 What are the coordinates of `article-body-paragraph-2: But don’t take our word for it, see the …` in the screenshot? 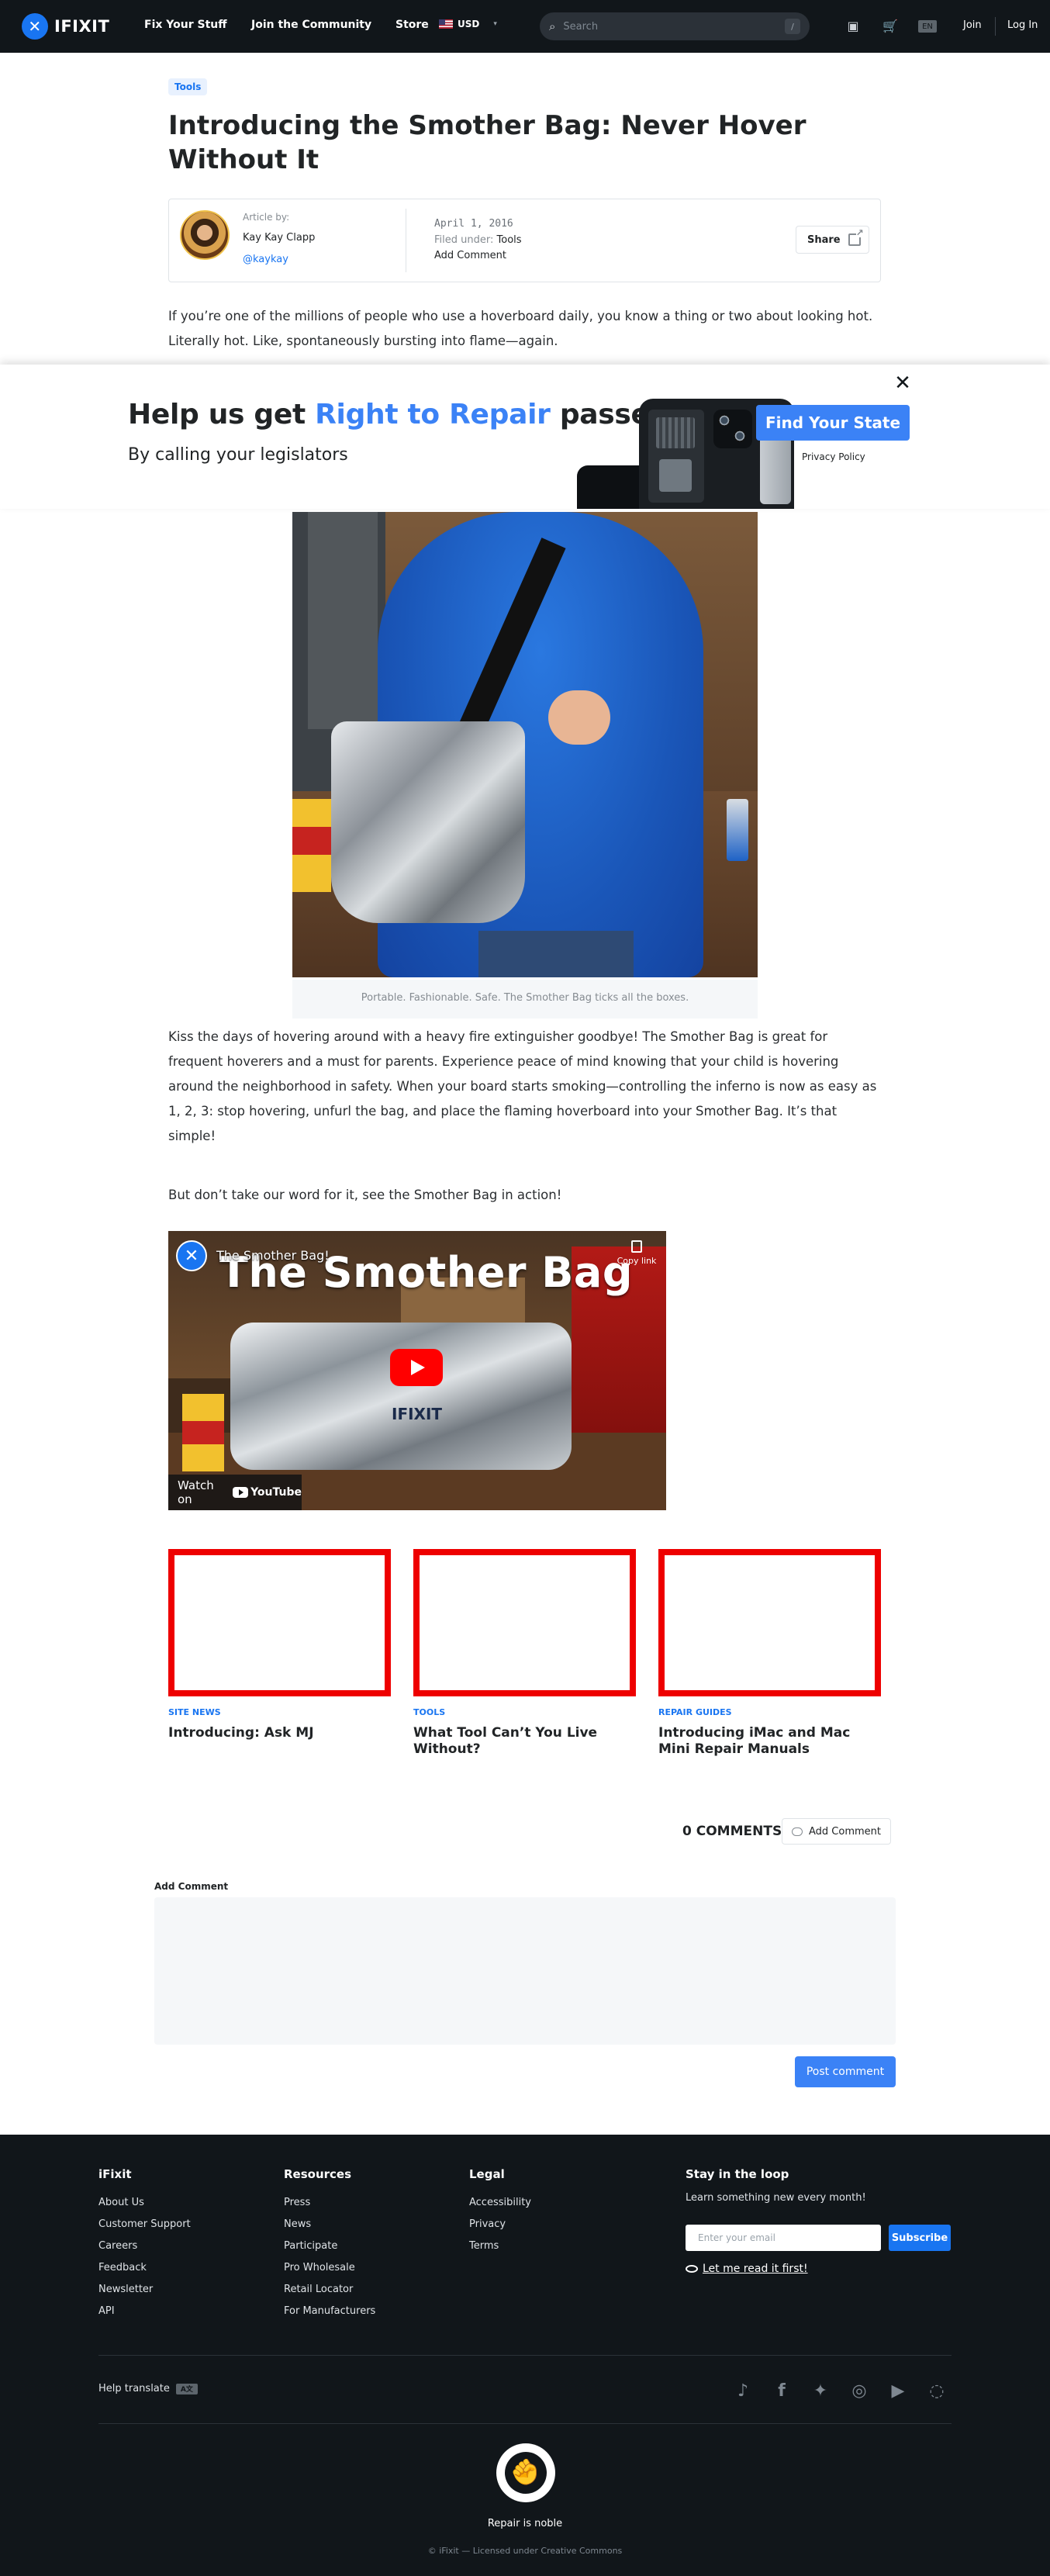 It's located at (365, 1195).